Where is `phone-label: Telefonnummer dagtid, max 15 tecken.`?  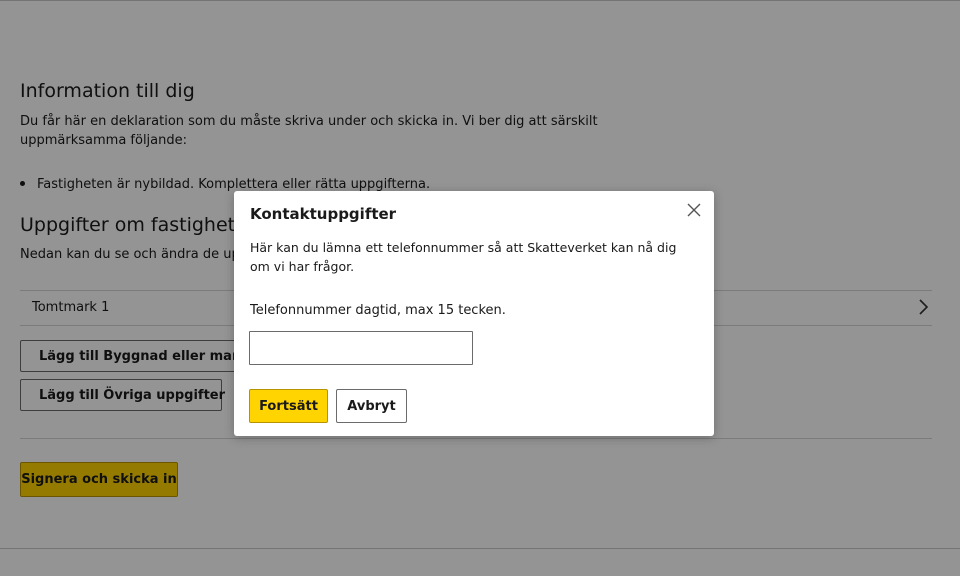 phone-label: Telefonnummer dagtid, max 15 tecken. is located at coordinates (378, 310).